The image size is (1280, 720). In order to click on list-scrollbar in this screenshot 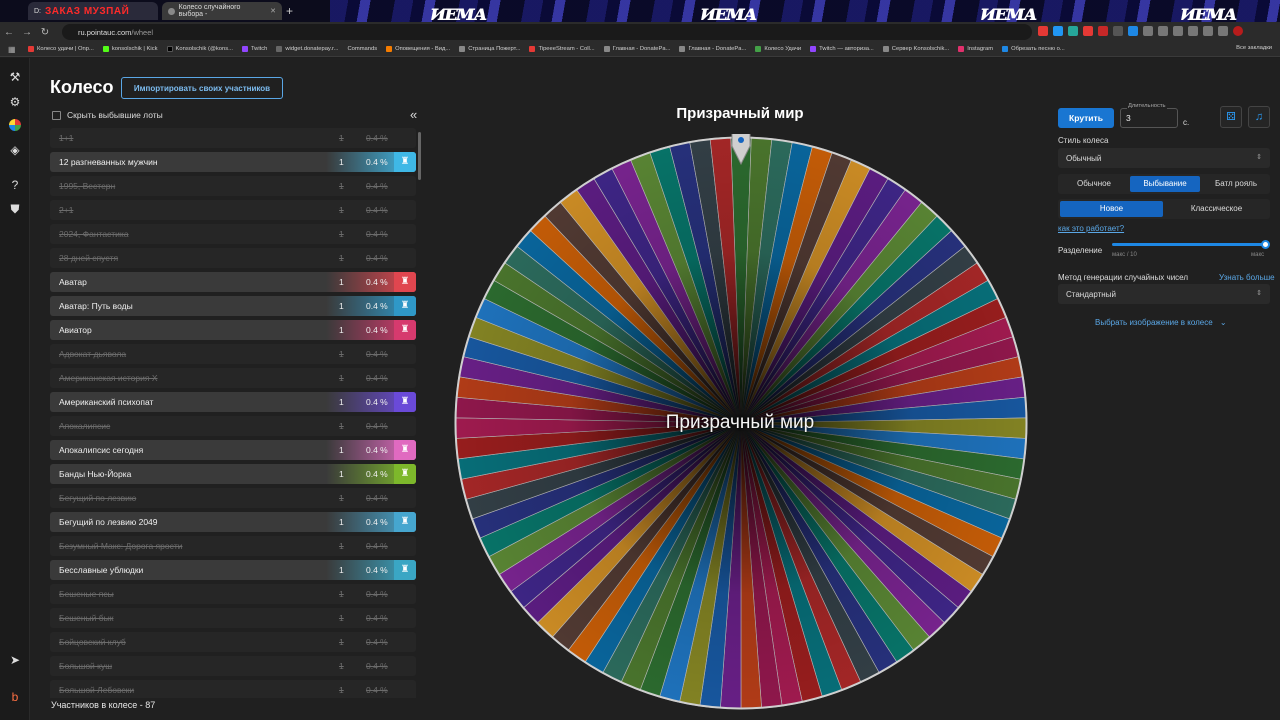, I will do `click(419, 156)`.